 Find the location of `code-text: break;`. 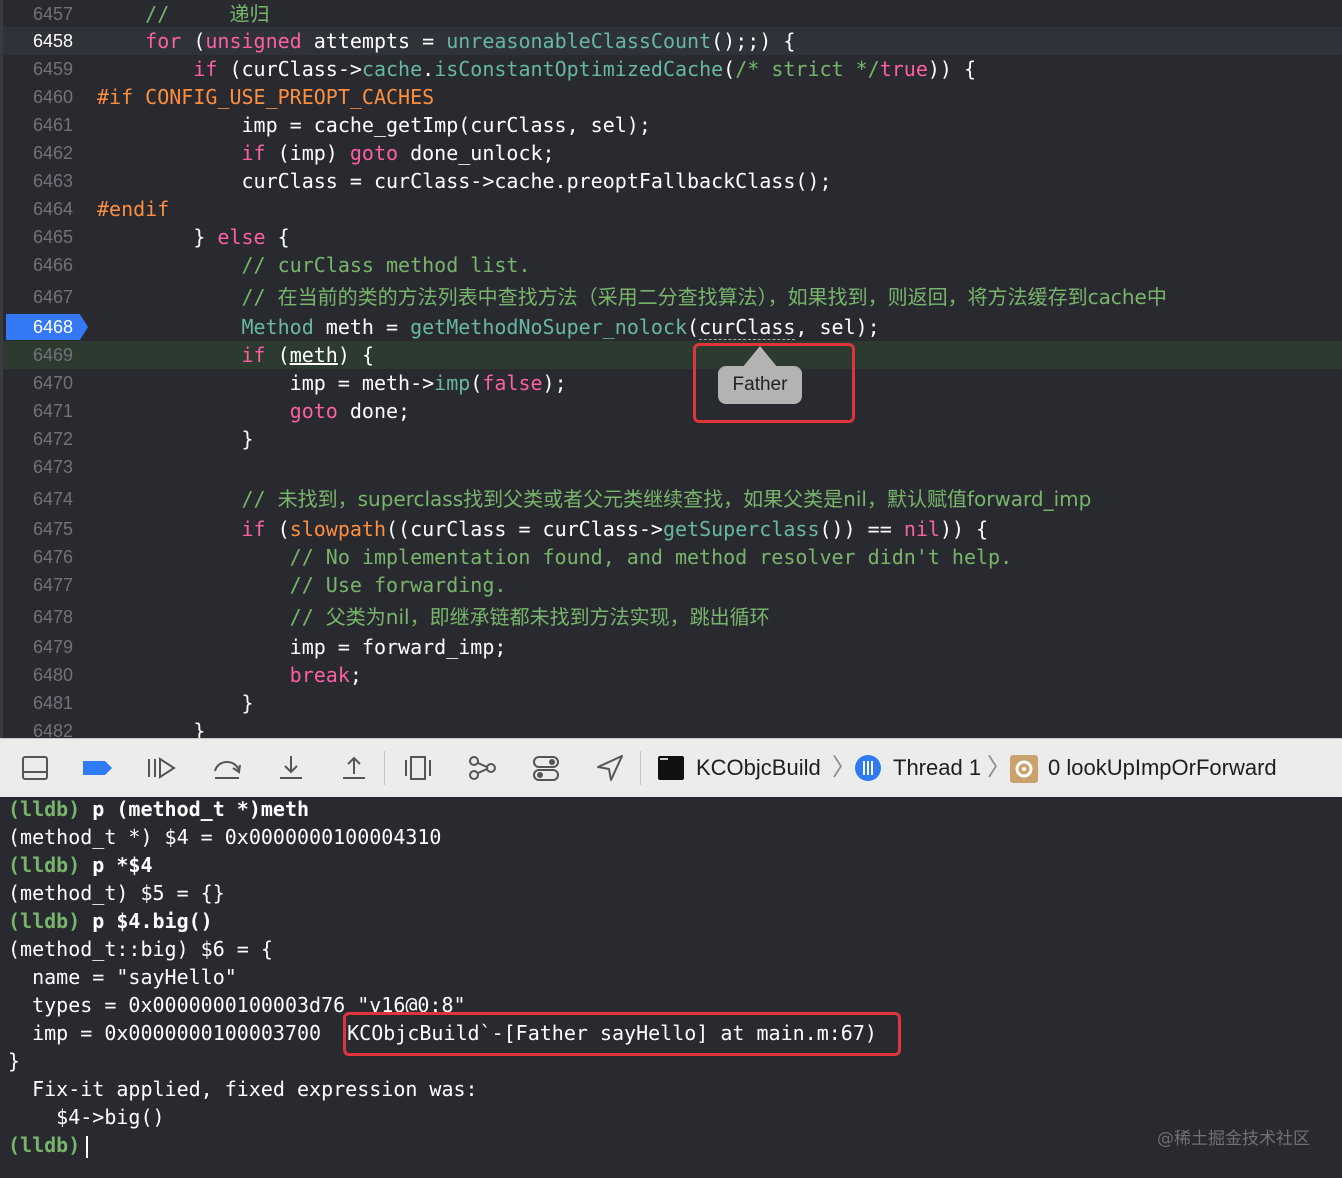

code-text: break; is located at coordinates (325, 675).